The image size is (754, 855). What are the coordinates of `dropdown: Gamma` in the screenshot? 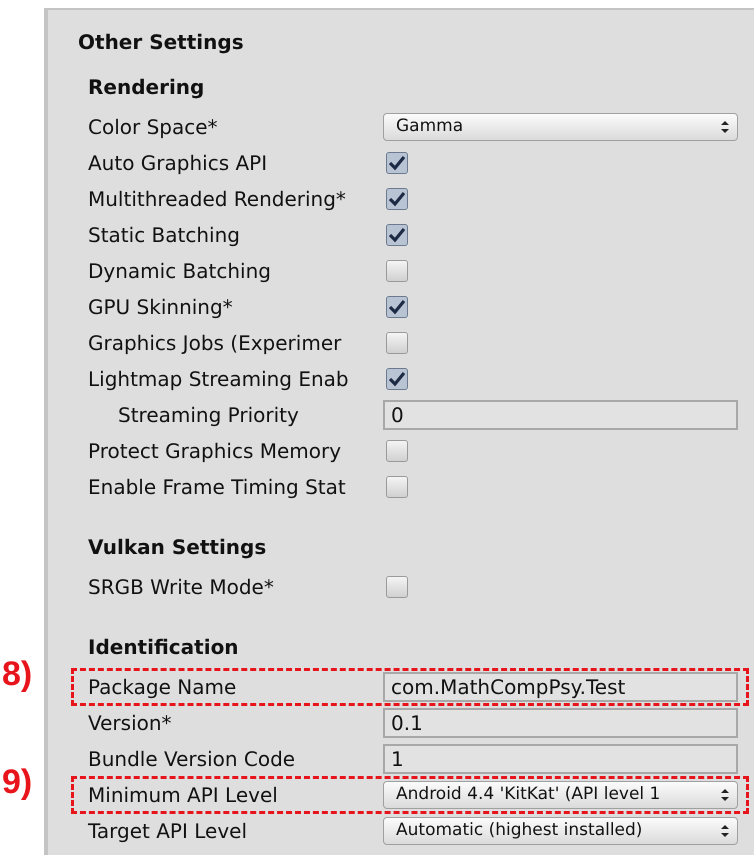 It's located at (560, 127).